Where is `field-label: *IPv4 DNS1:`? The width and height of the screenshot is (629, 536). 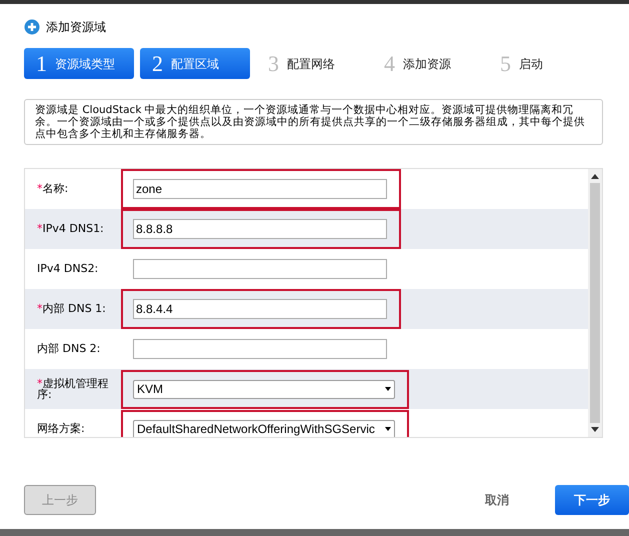 field-label: *IPv4 DNS1: is located at coordinates (70, 229).